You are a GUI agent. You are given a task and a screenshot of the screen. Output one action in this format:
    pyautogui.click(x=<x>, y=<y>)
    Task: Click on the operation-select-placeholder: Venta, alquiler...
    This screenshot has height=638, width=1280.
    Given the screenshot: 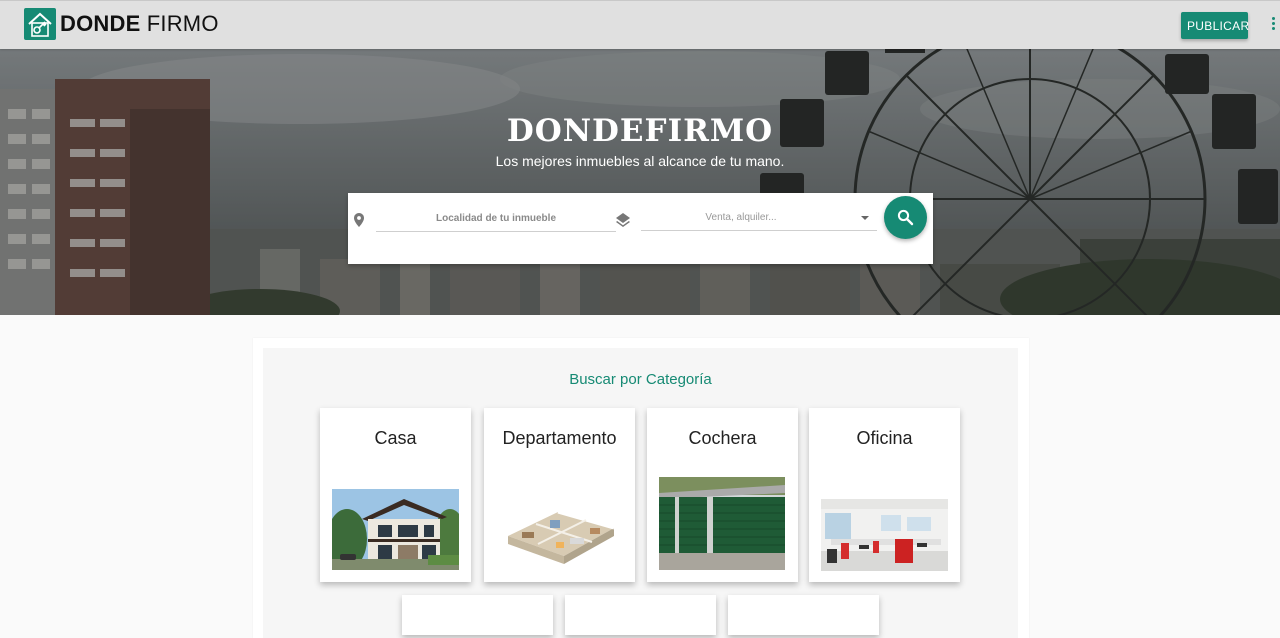 What is the action you would take?
    pyautogui.click(x=741, y=217)
    